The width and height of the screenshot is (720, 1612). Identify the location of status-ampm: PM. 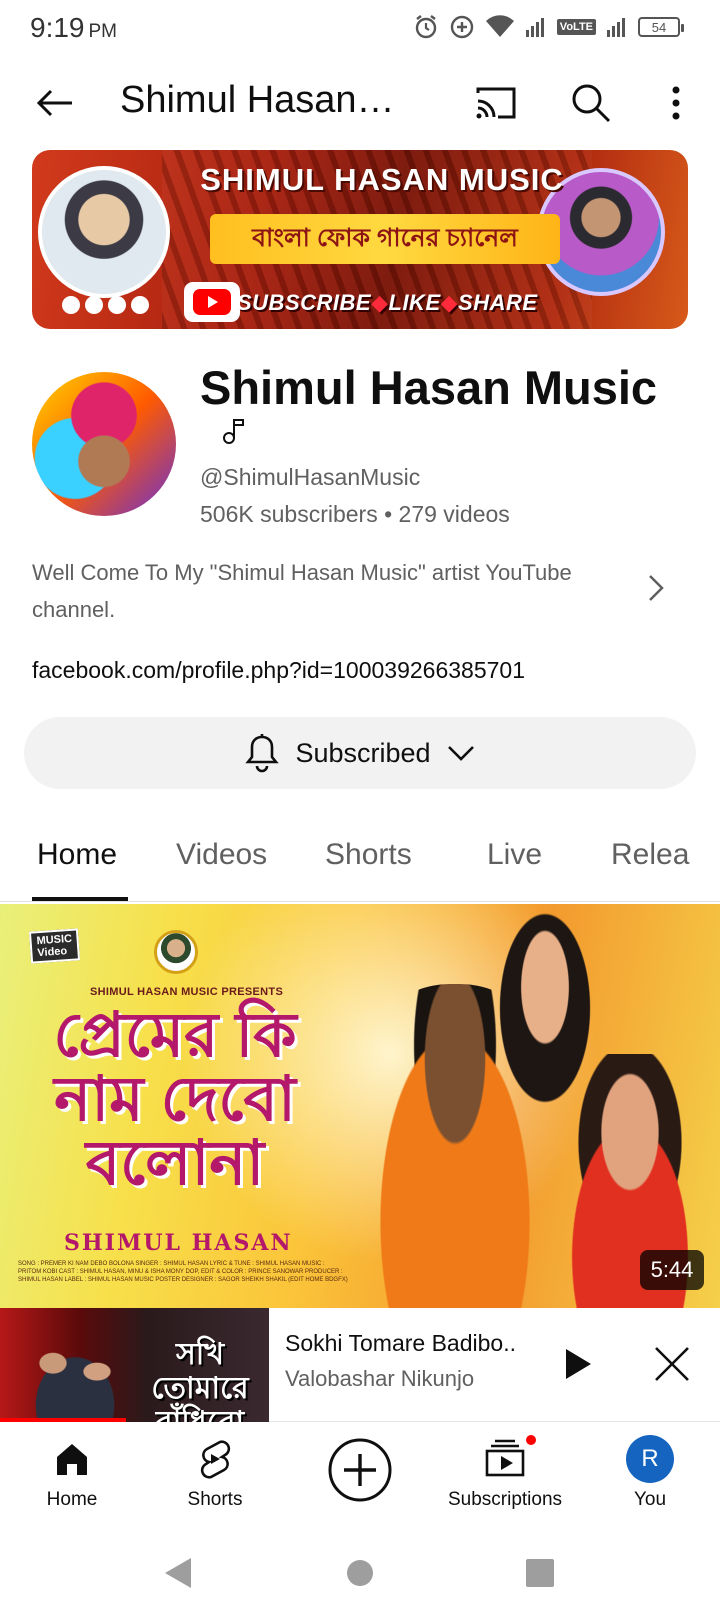
(103, 31).